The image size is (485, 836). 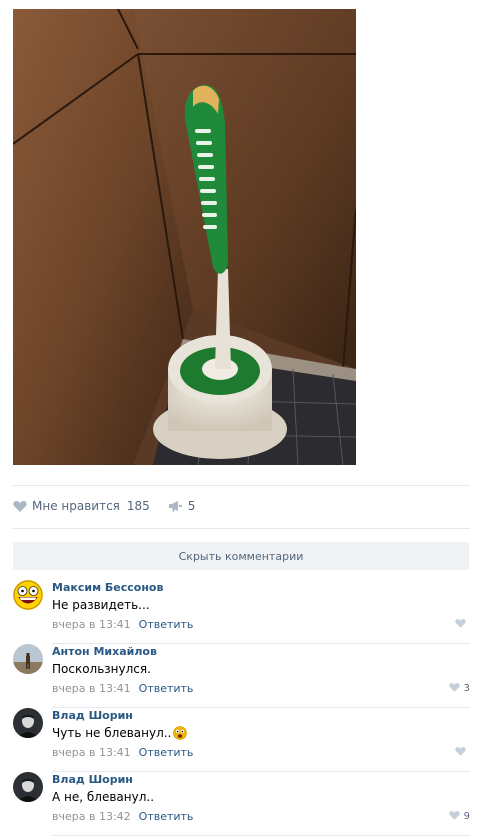 I want to click on hide-comments-button: Скрыть комментарии, so click(x=241, y=556).